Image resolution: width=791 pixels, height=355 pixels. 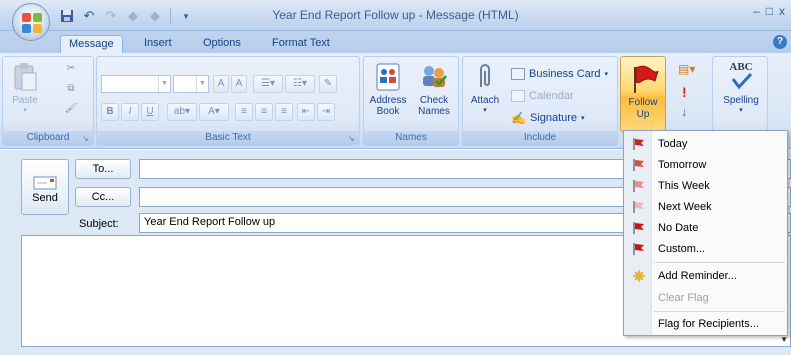 What do you see at coordinates (239, 84) in the screenshot?
I see `shrink-font-button: A` at bounding box center [239, 84].